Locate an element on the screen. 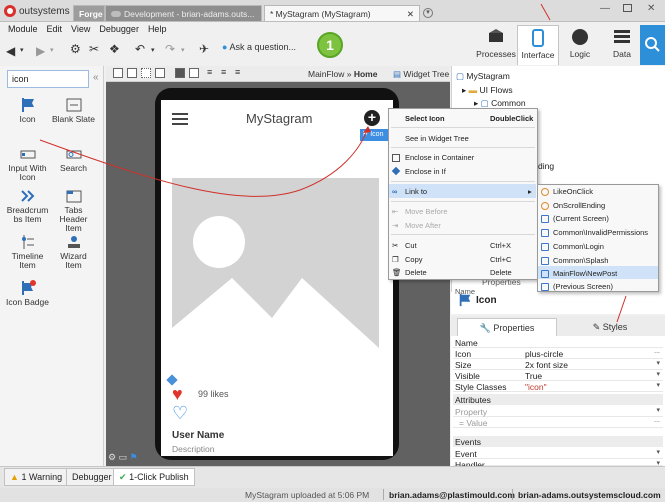 The width and height of the screenshot is (665, 502). ctx-move-after: Move After is located at coordinates (423, 225).